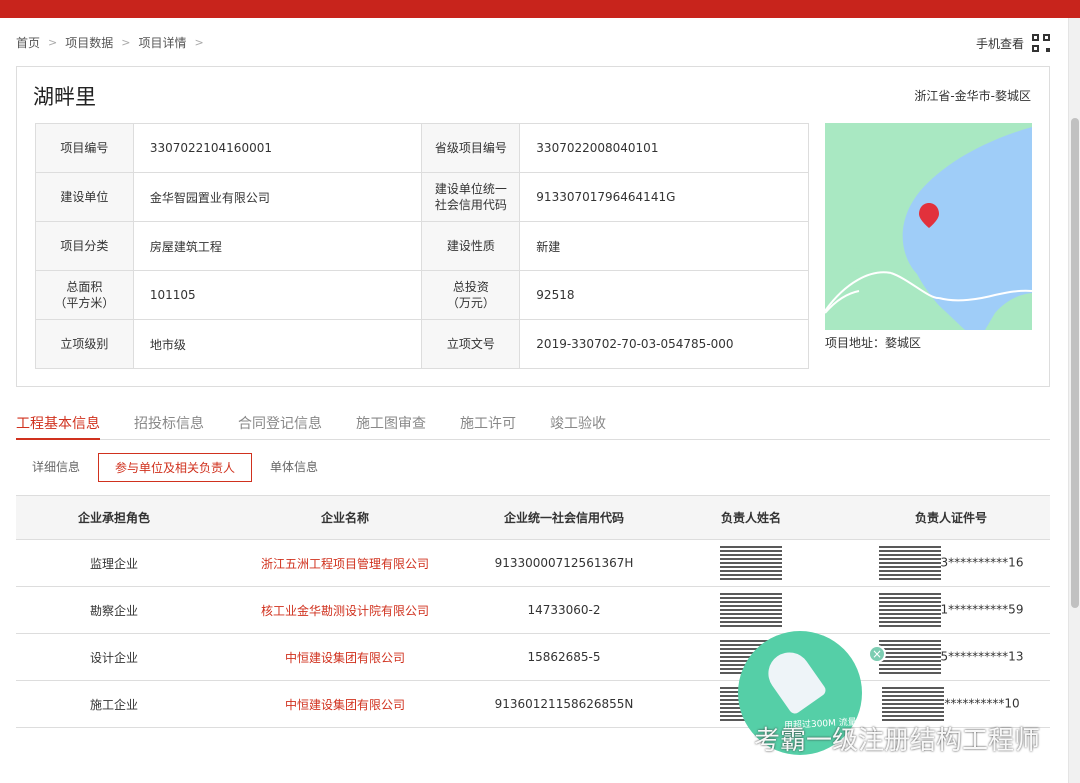 Image resolution: width=1080 pixels, height=783 pixels. Describe the element at coordinates (280, 422) in the screenshot. I see `tab-contract-info: 合同登记信息` at that location.